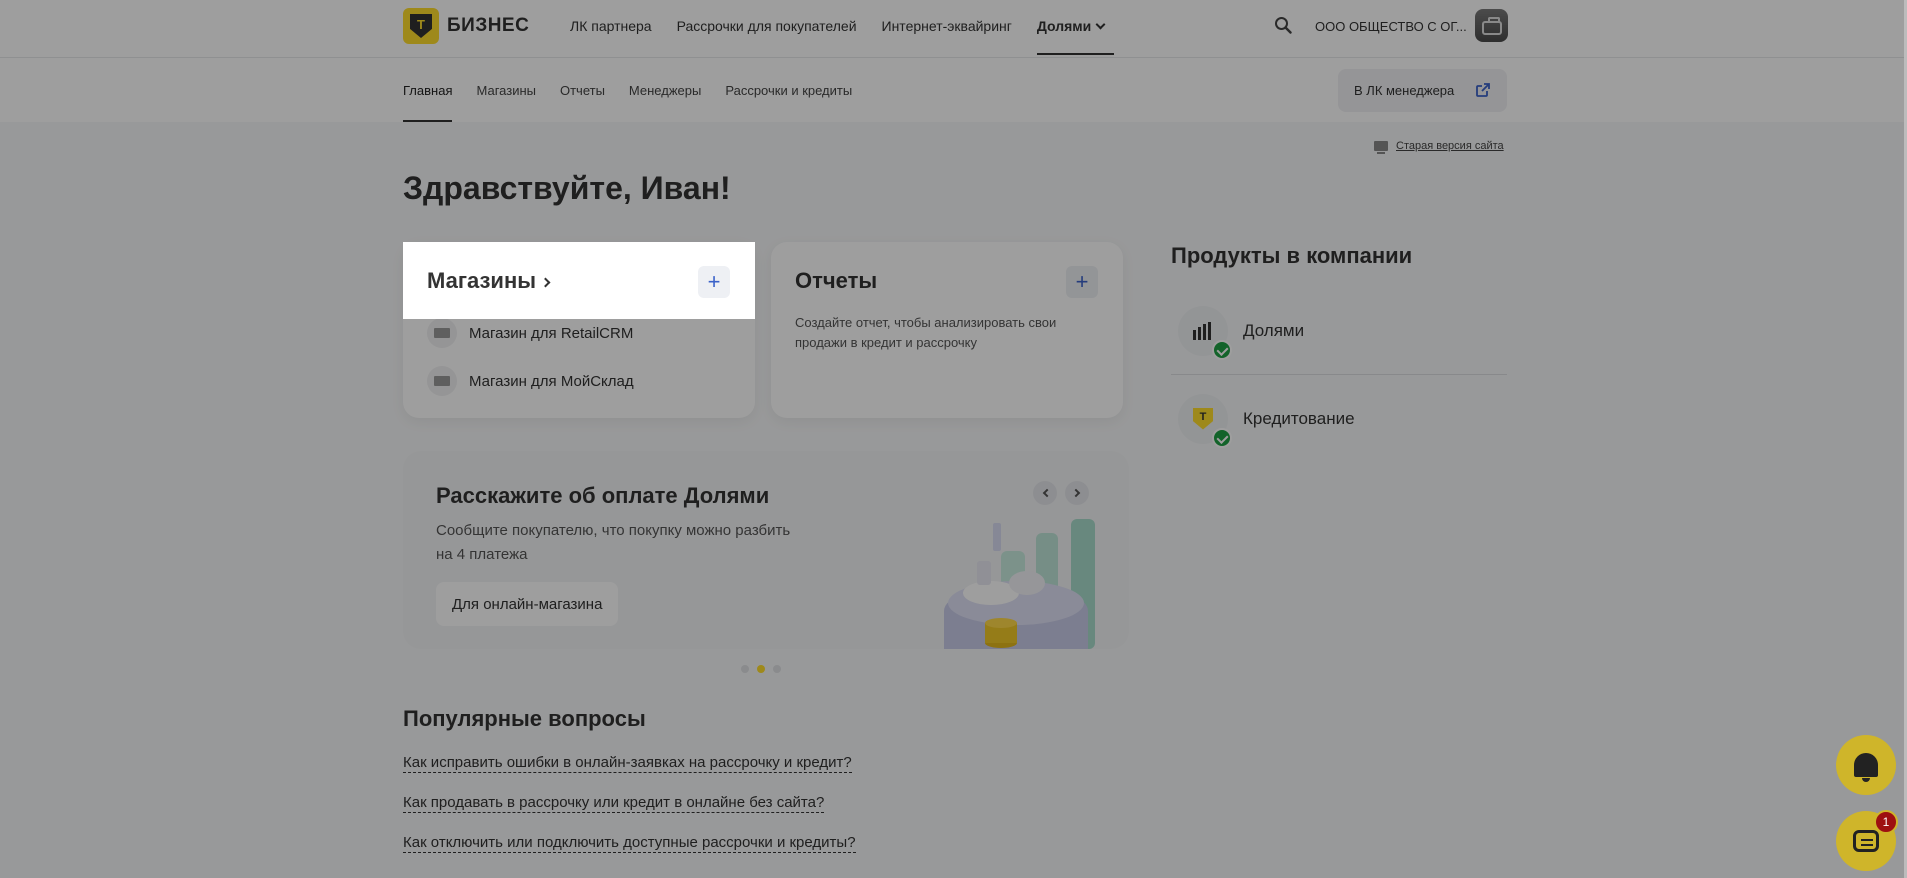 The height and width of the screenshot is (878, 1907). What do you see at coordinates (489, 281) in the screenshot?
I see `stores-title: Магазины` at bounding box center [489, 281].